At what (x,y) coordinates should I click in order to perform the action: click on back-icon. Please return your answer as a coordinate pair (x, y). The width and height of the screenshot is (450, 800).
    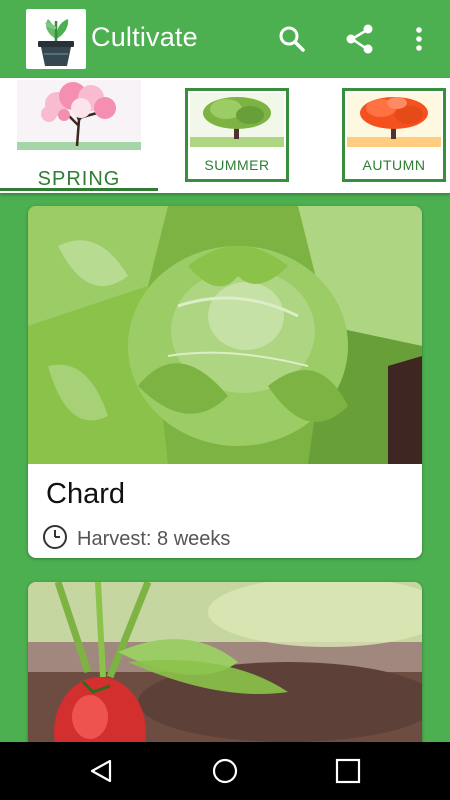
    Looking at the image, I should click on (101, 771).